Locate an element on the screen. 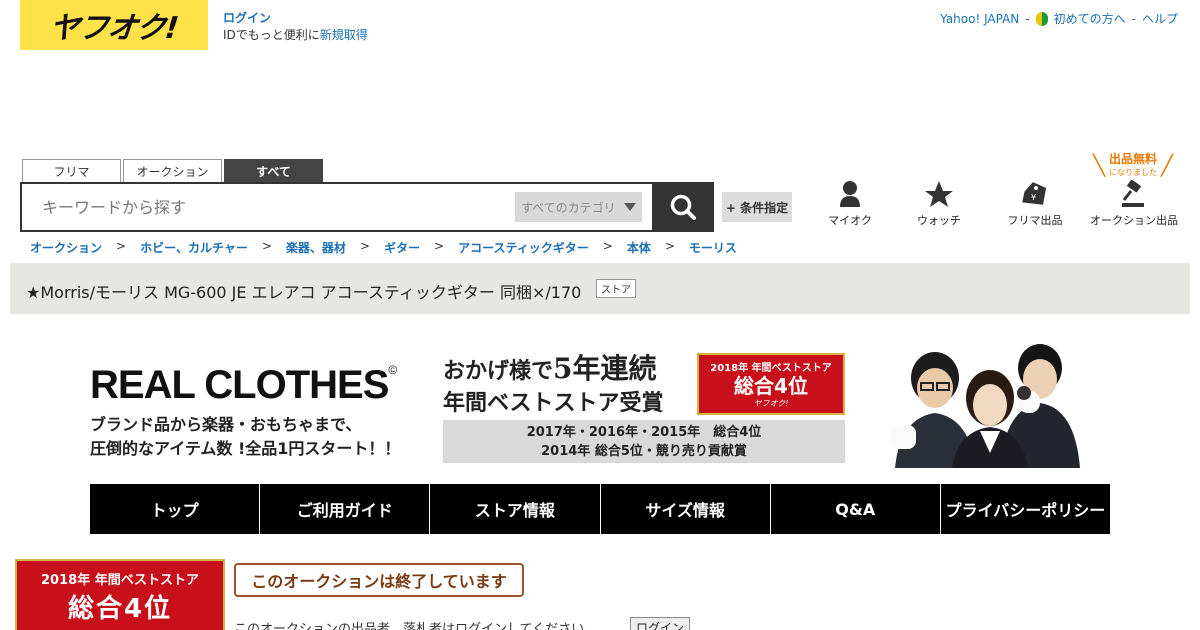 The image size is (1200, 630). search-box: すべてのカテゴリ is located at coordinates (337, 207).